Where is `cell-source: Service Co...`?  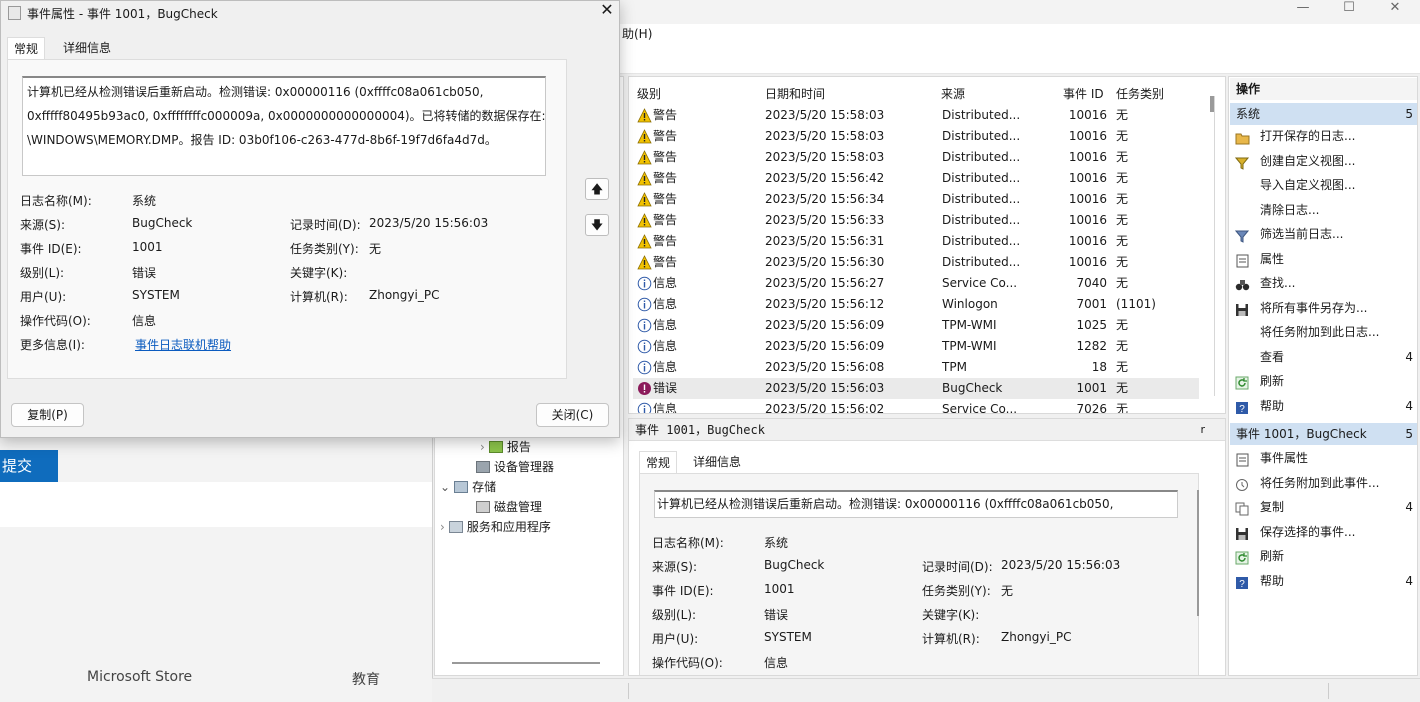
cell-source: Service Co... is located at coordinates (980, 408).